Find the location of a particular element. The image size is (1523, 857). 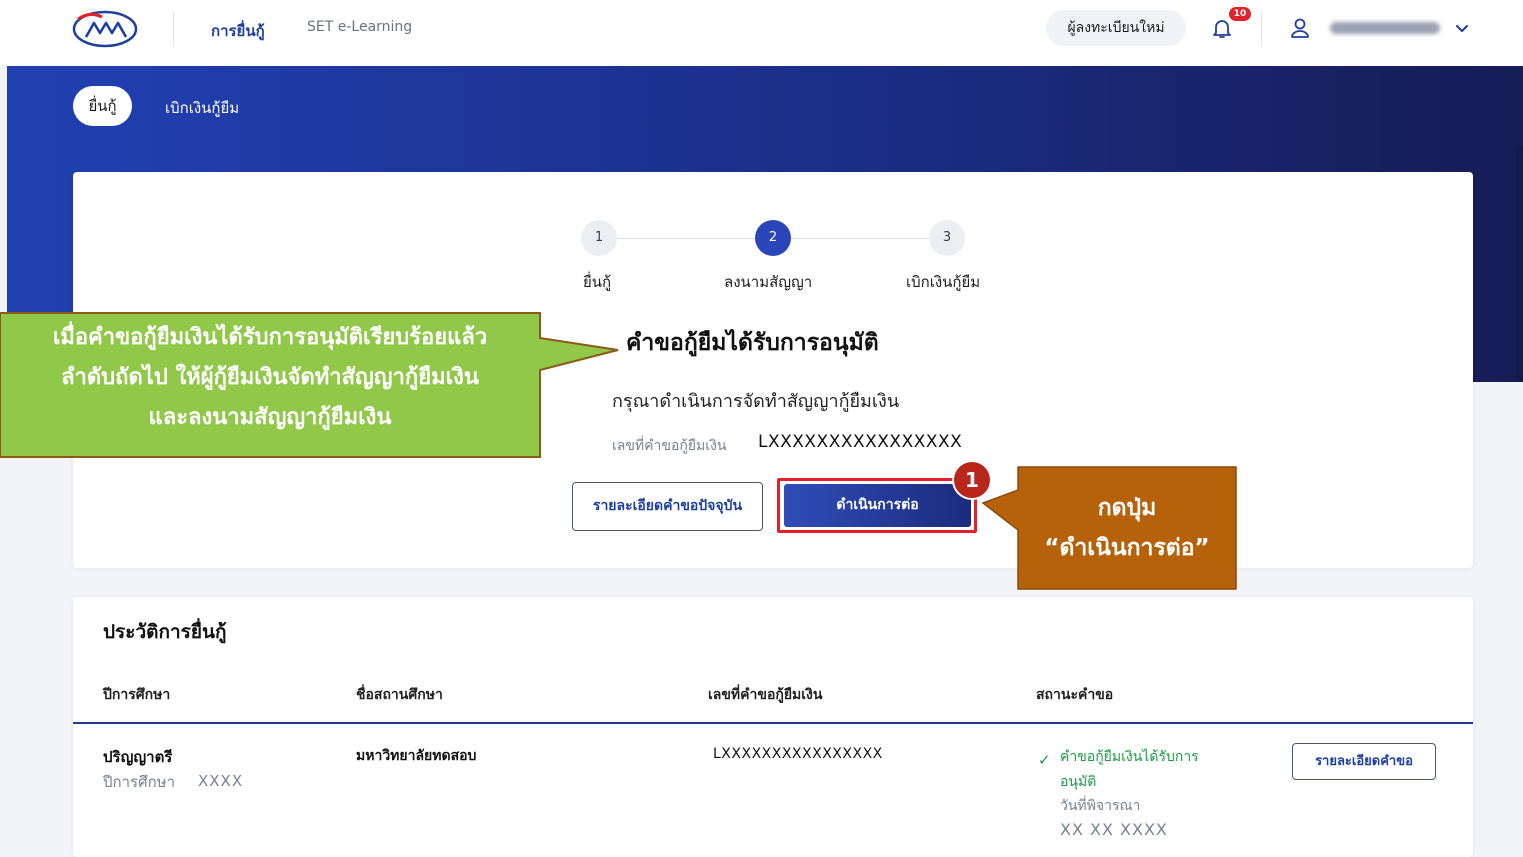

tab-loan-application: ยื่นกู้ is located at coordinates (102, 106).